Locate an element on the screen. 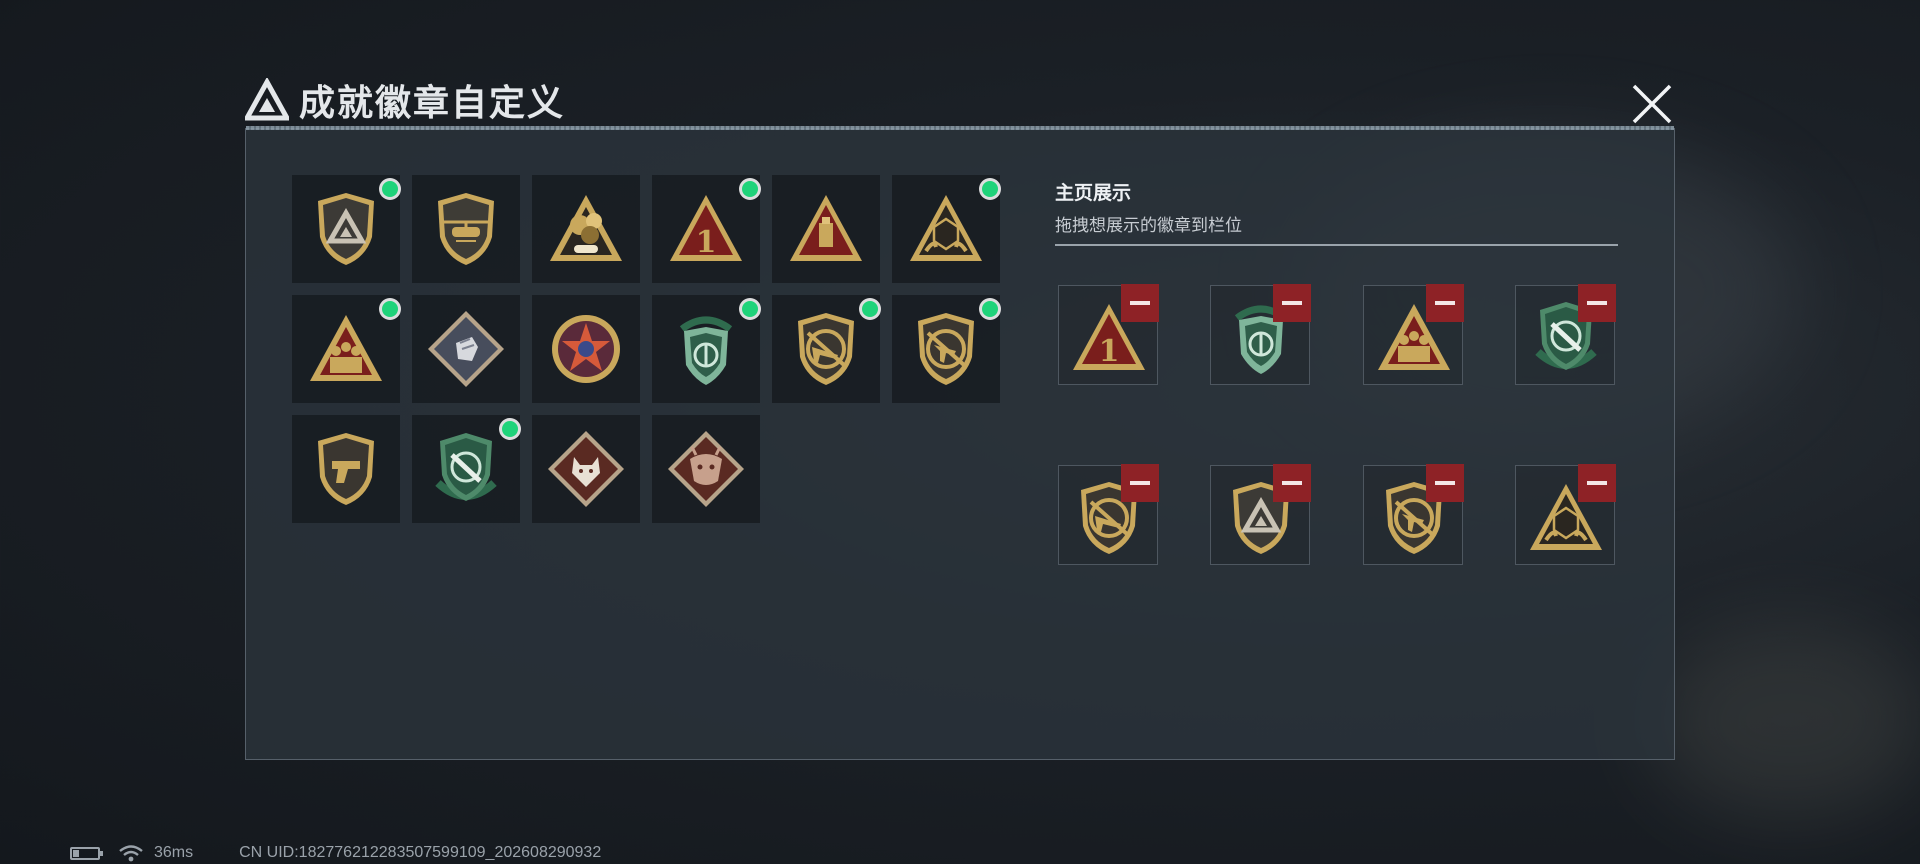 The width and height of the screenshot is (1920, 864). red-star-medal-icon is located at coordinates (586, 349).